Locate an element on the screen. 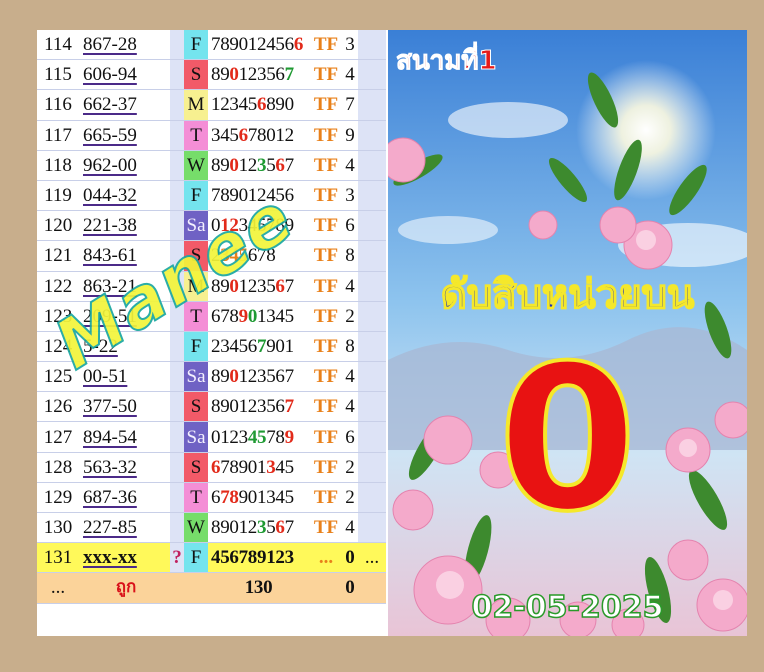  row-number: 119 is located at coordinates (58, 196).